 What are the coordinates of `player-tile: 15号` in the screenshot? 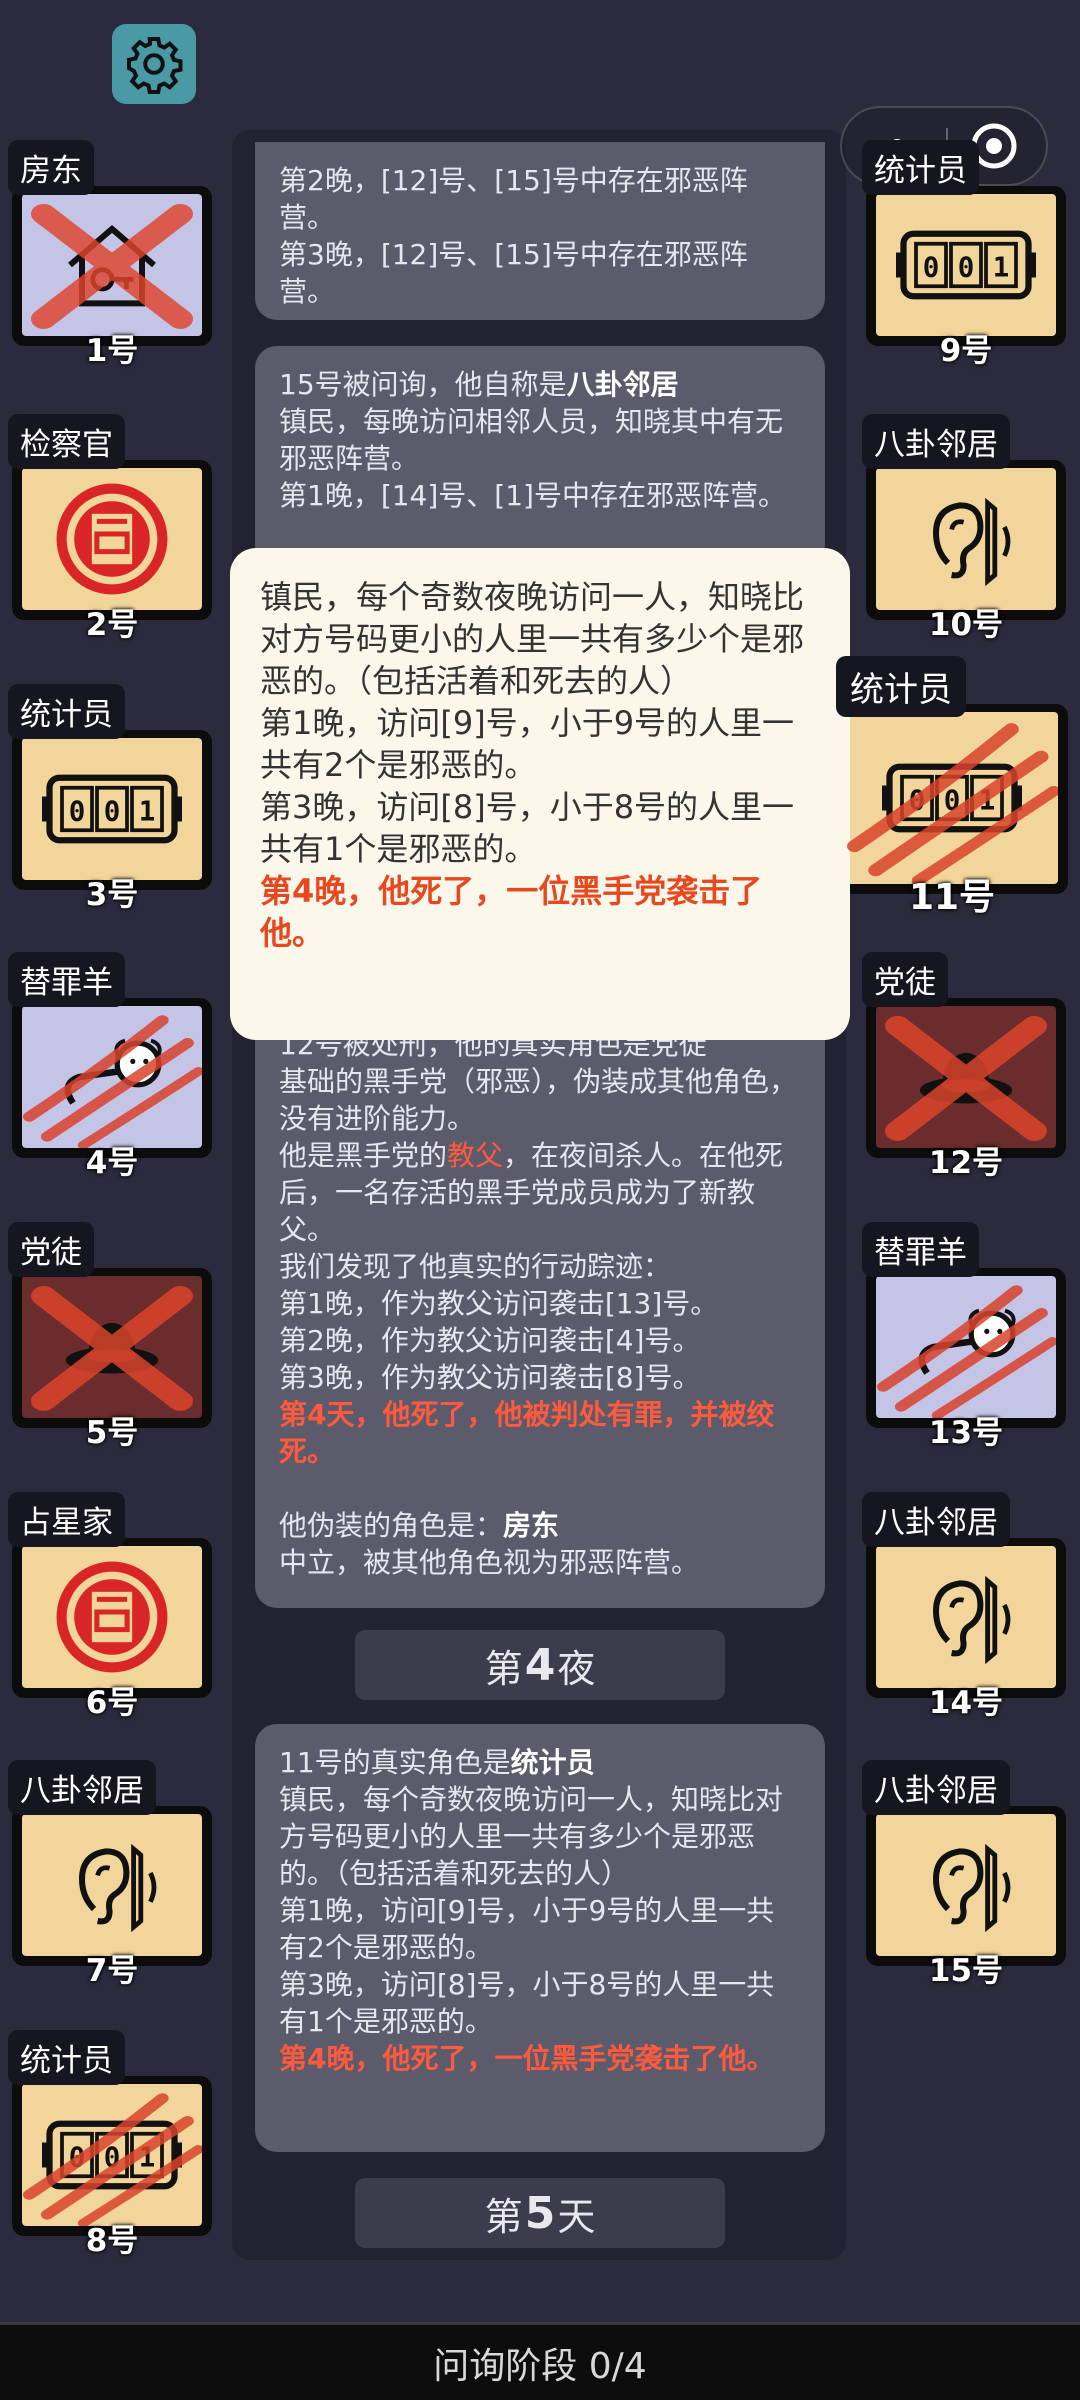 It's located at (966, 1897).